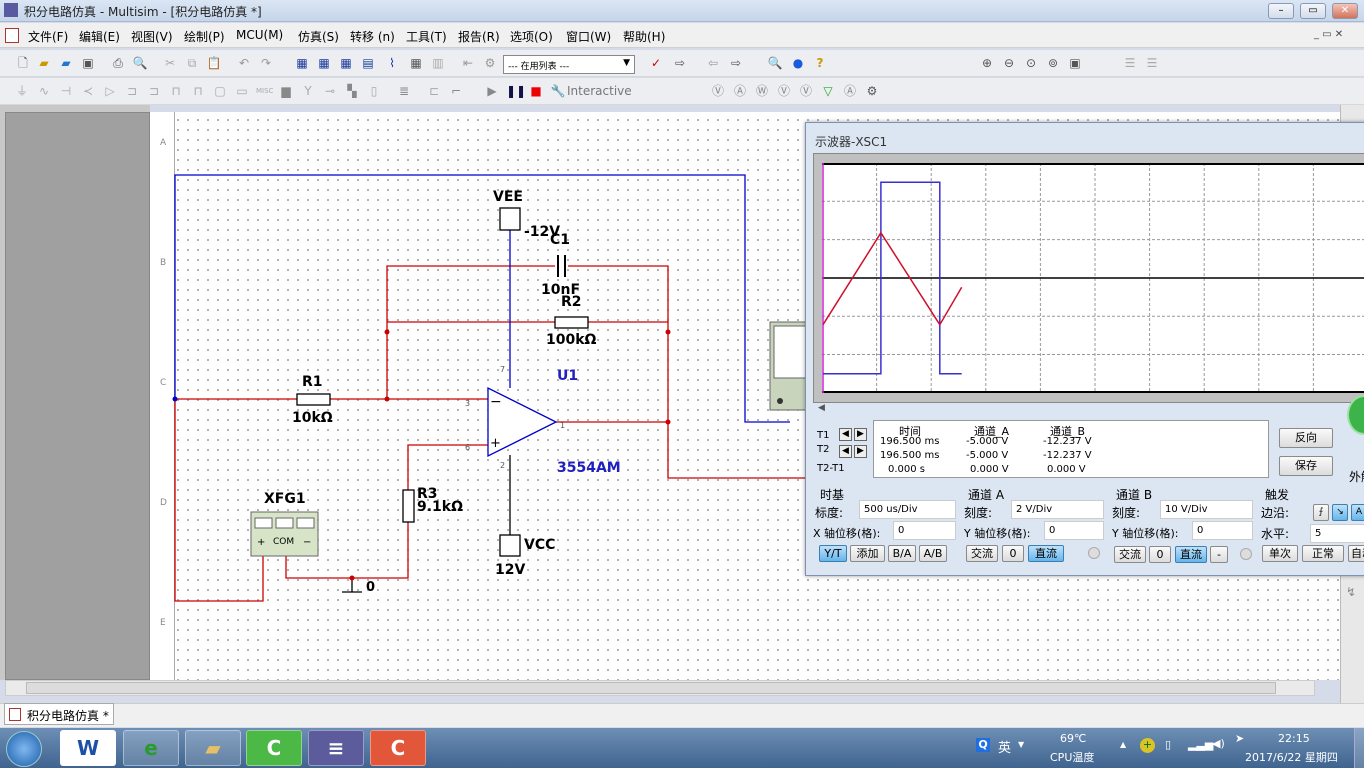 This screenshot has height=768, width=1364. What do you see at coordinates (1275, 513) in the screenshot?
I see `trigger-edge-label: 边沿:` at bounding box center [1275, 513].